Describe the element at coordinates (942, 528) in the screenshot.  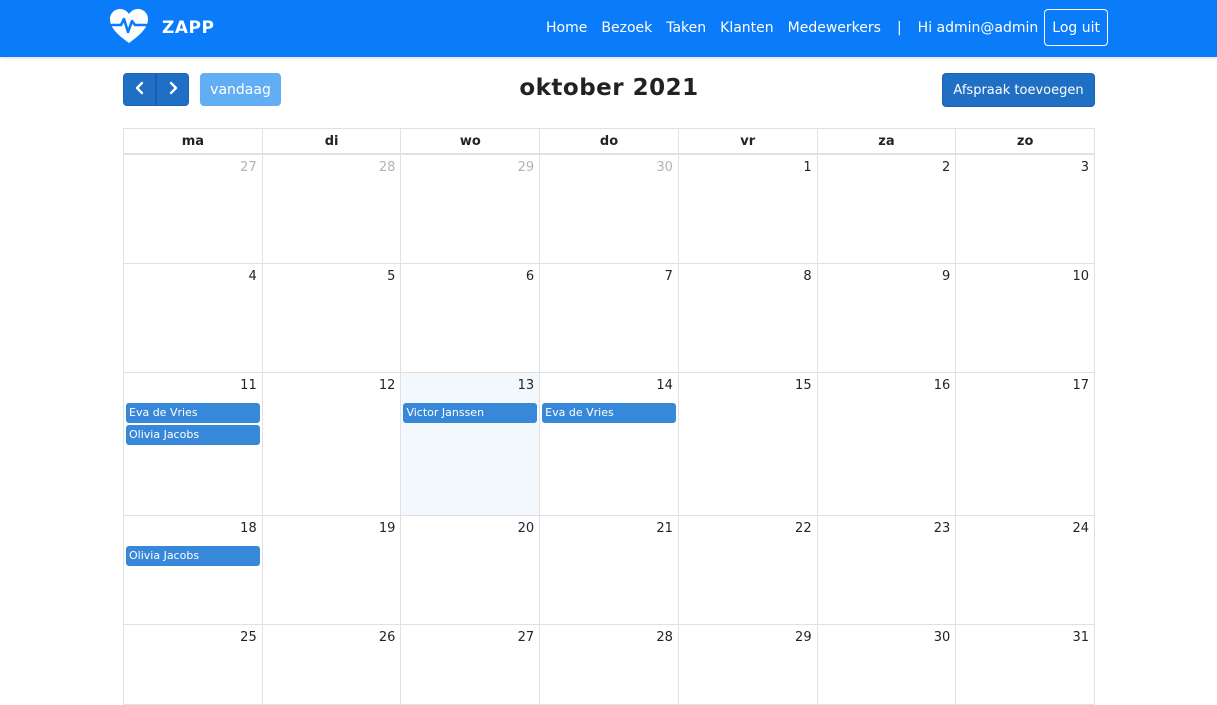
I see `day-number: 23` at that location.